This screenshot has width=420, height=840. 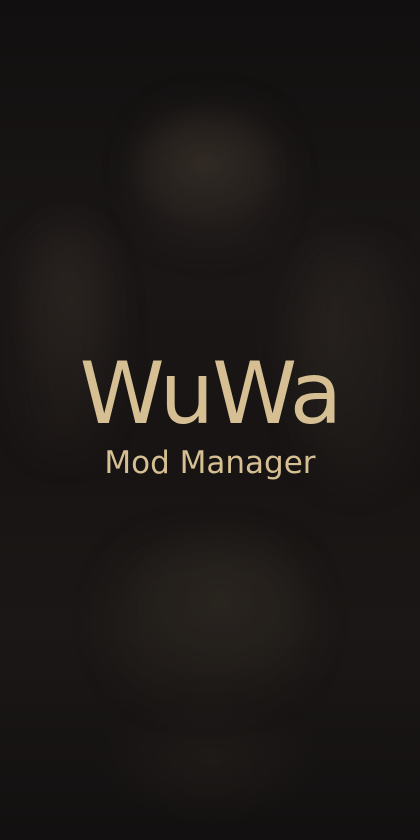 I want to click on app-title: WuWa, so click(x=211, y=394).